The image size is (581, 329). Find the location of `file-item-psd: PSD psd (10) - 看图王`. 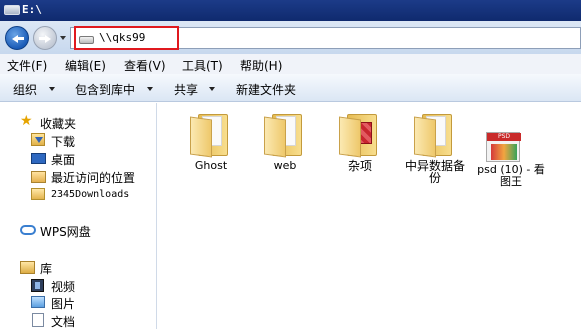

file-item-psd: PSD psd (10) - 看图王 is located at coordinates (511, 148).